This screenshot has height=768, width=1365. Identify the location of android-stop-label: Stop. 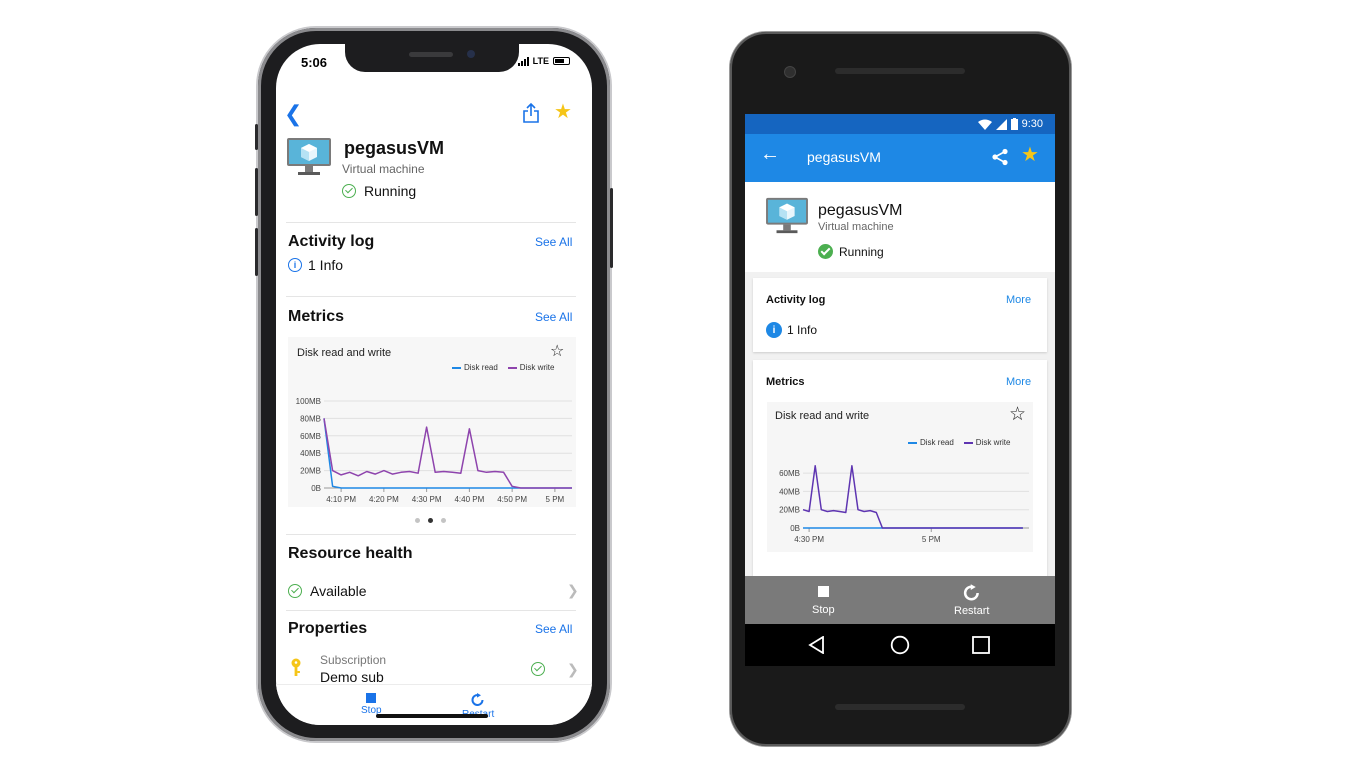
(823, 610).